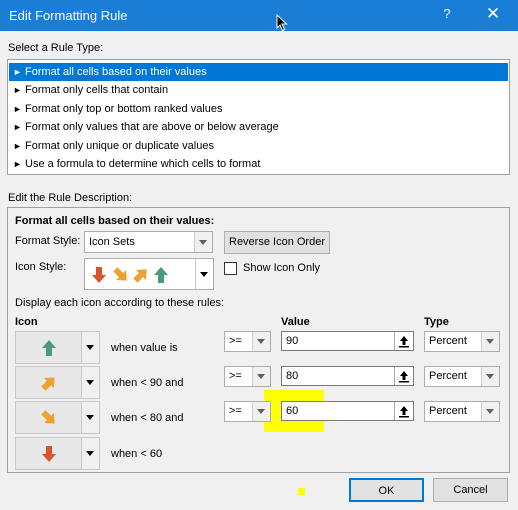 This screenshot has height=510, width=518. Describe the element at coordinates (301, 491) in the screenshot. I see `highlight-dot` at that location.